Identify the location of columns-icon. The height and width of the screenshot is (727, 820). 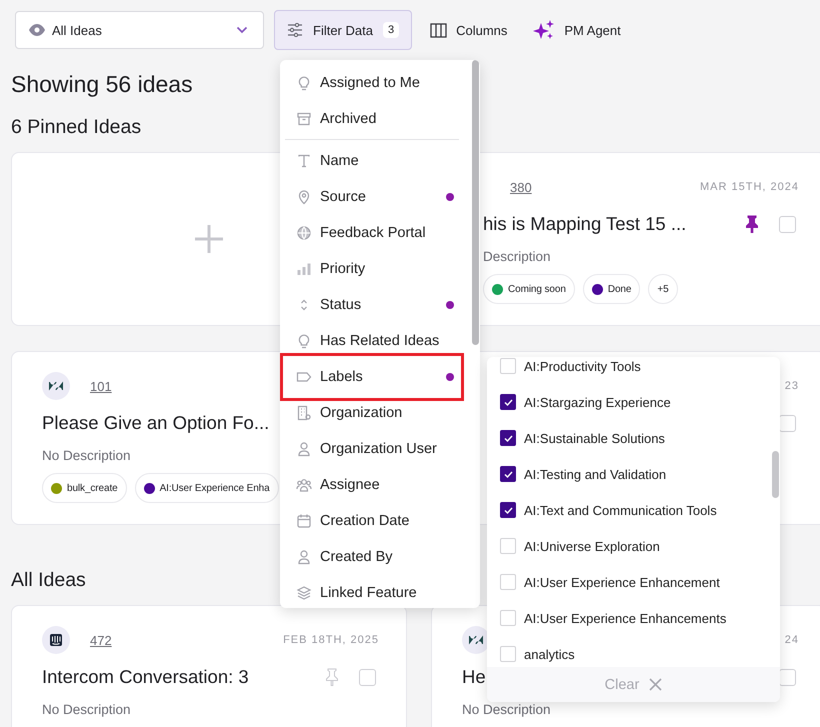
(439, 30).